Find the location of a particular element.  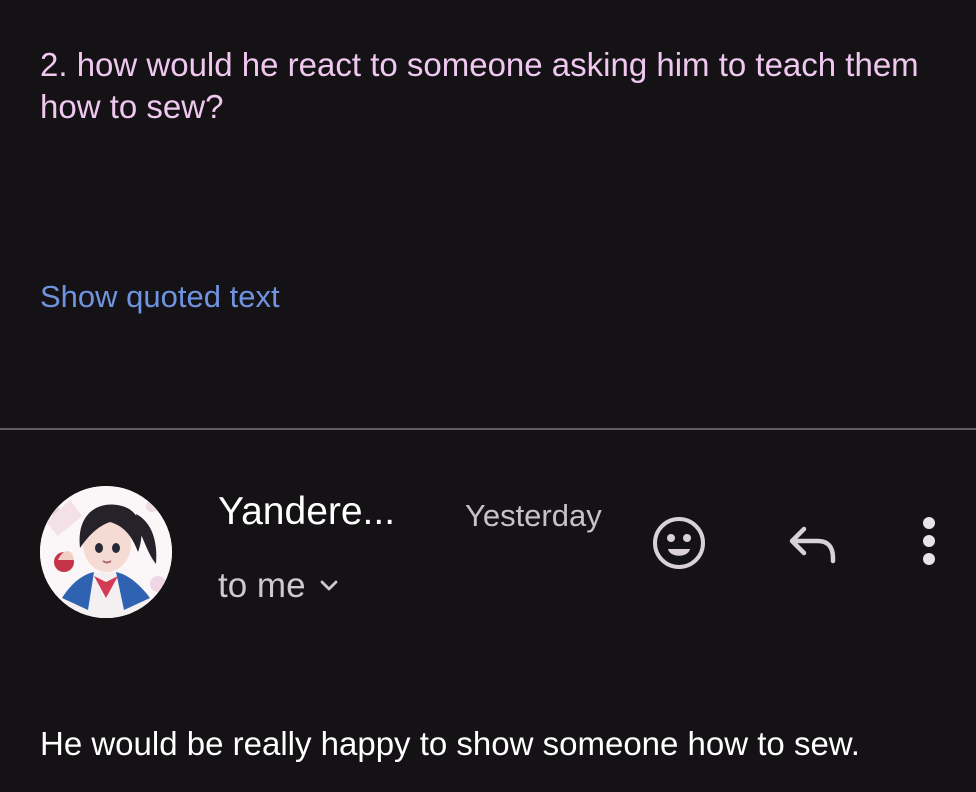

recipient-label: to me is located at coordinates (262, 585).